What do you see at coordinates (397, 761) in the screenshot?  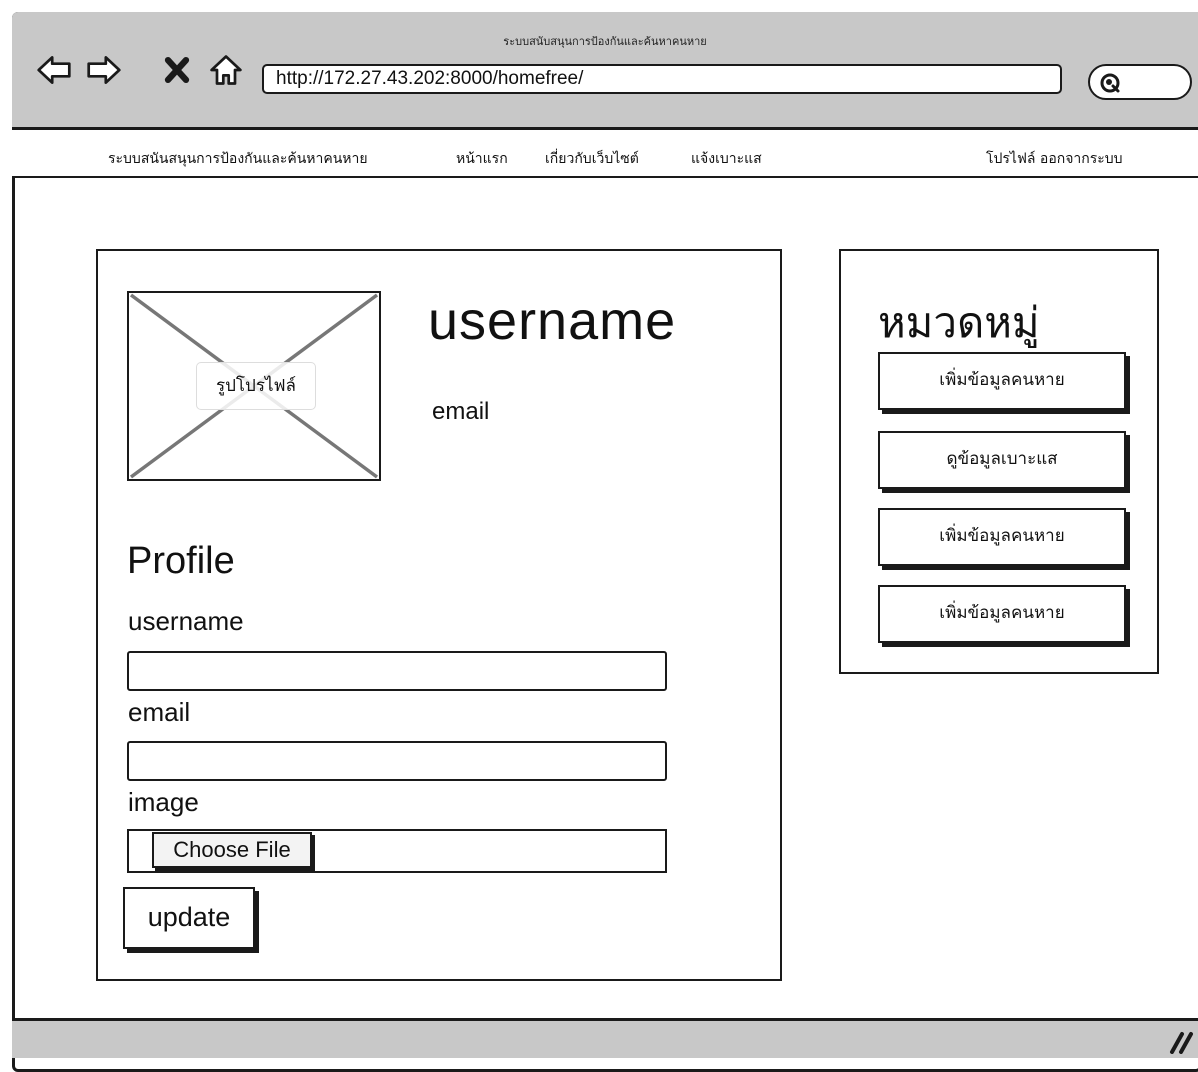 I see `email-input` at bounding box center [397, 761].